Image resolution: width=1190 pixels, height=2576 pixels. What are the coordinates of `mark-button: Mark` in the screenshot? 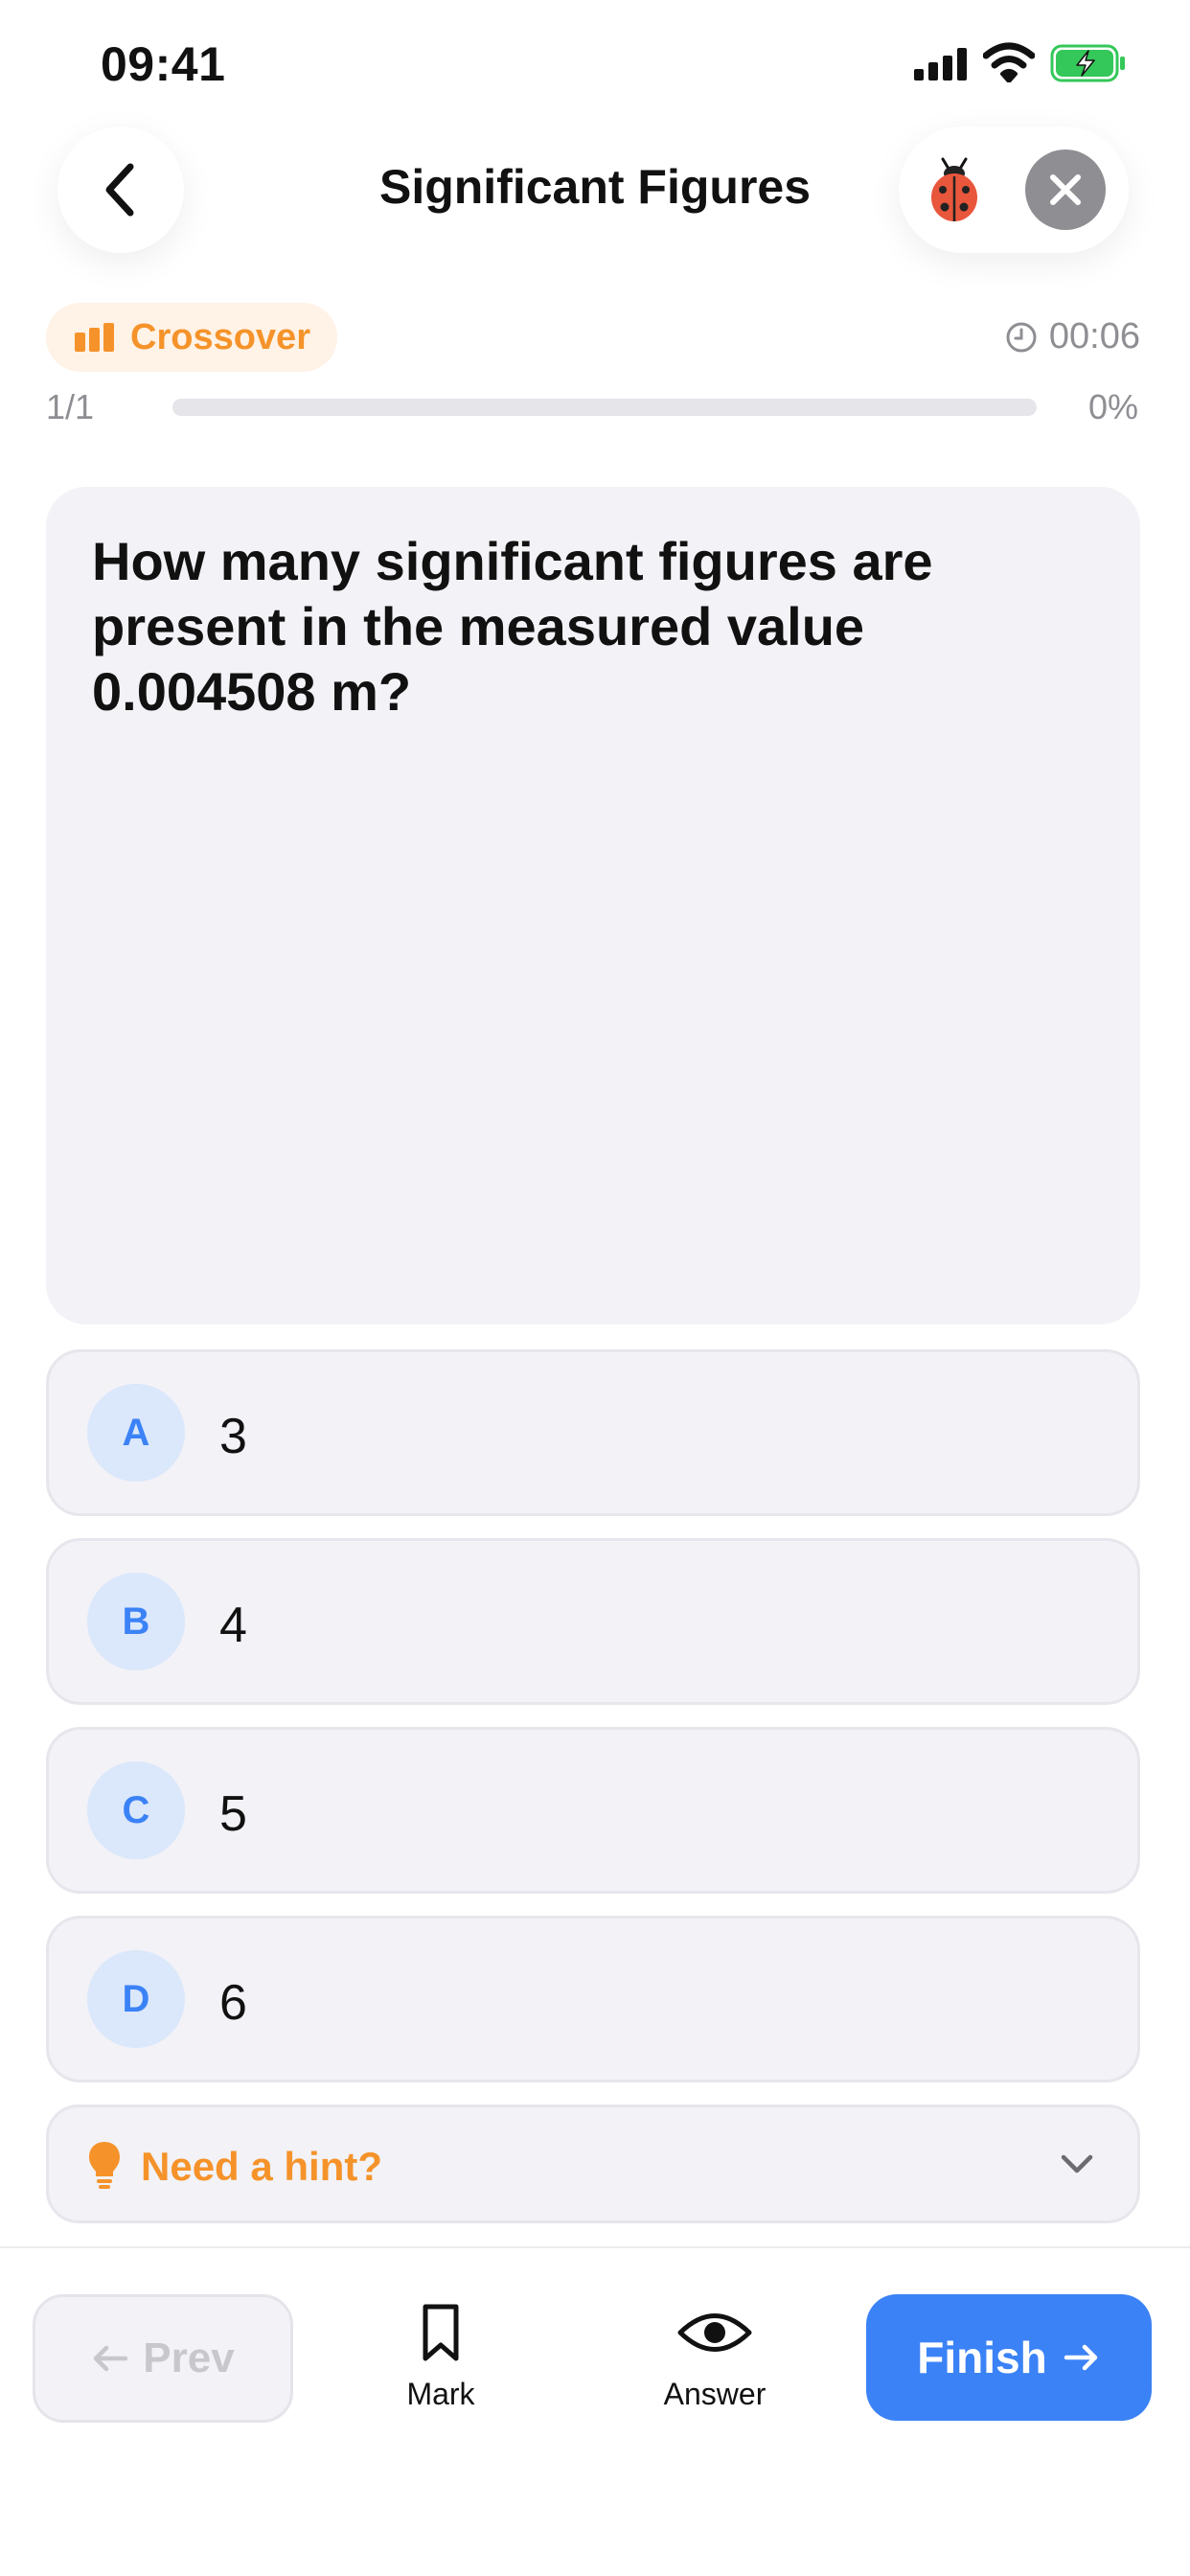 It's located at (441, 2360).